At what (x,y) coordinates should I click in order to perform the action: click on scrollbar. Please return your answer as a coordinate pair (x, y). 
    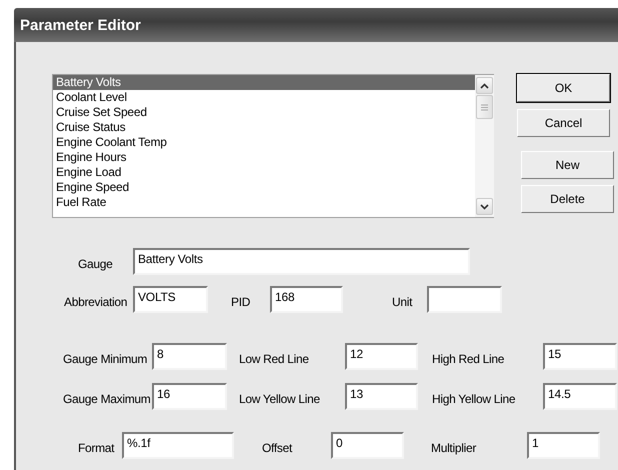
    Looking at the image, I should click on (484, 146).